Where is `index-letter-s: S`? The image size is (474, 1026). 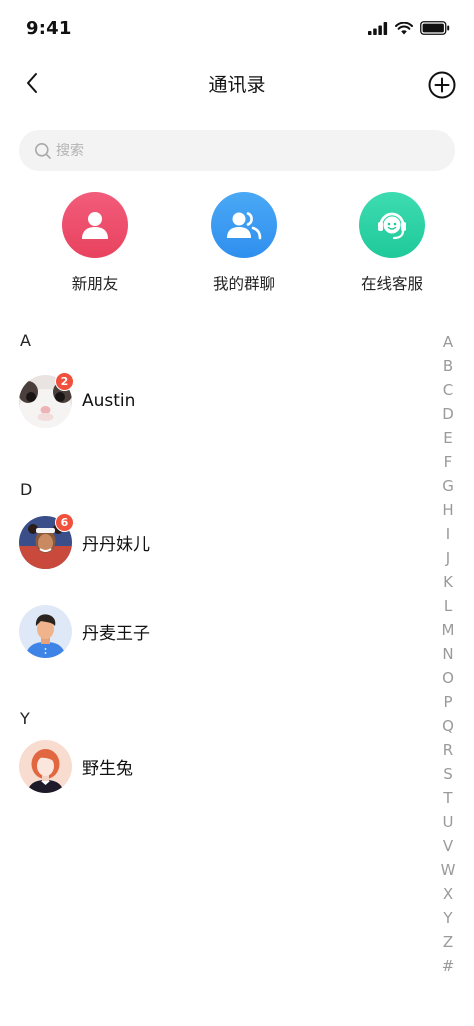 index-letter-s: S is located at coordinates (448, 774).